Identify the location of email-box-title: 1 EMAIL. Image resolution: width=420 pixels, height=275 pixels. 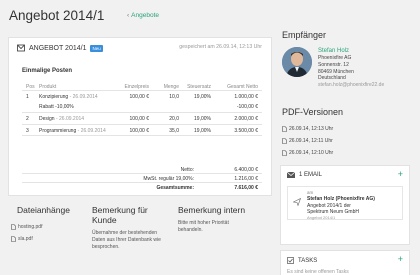
(311, 175).